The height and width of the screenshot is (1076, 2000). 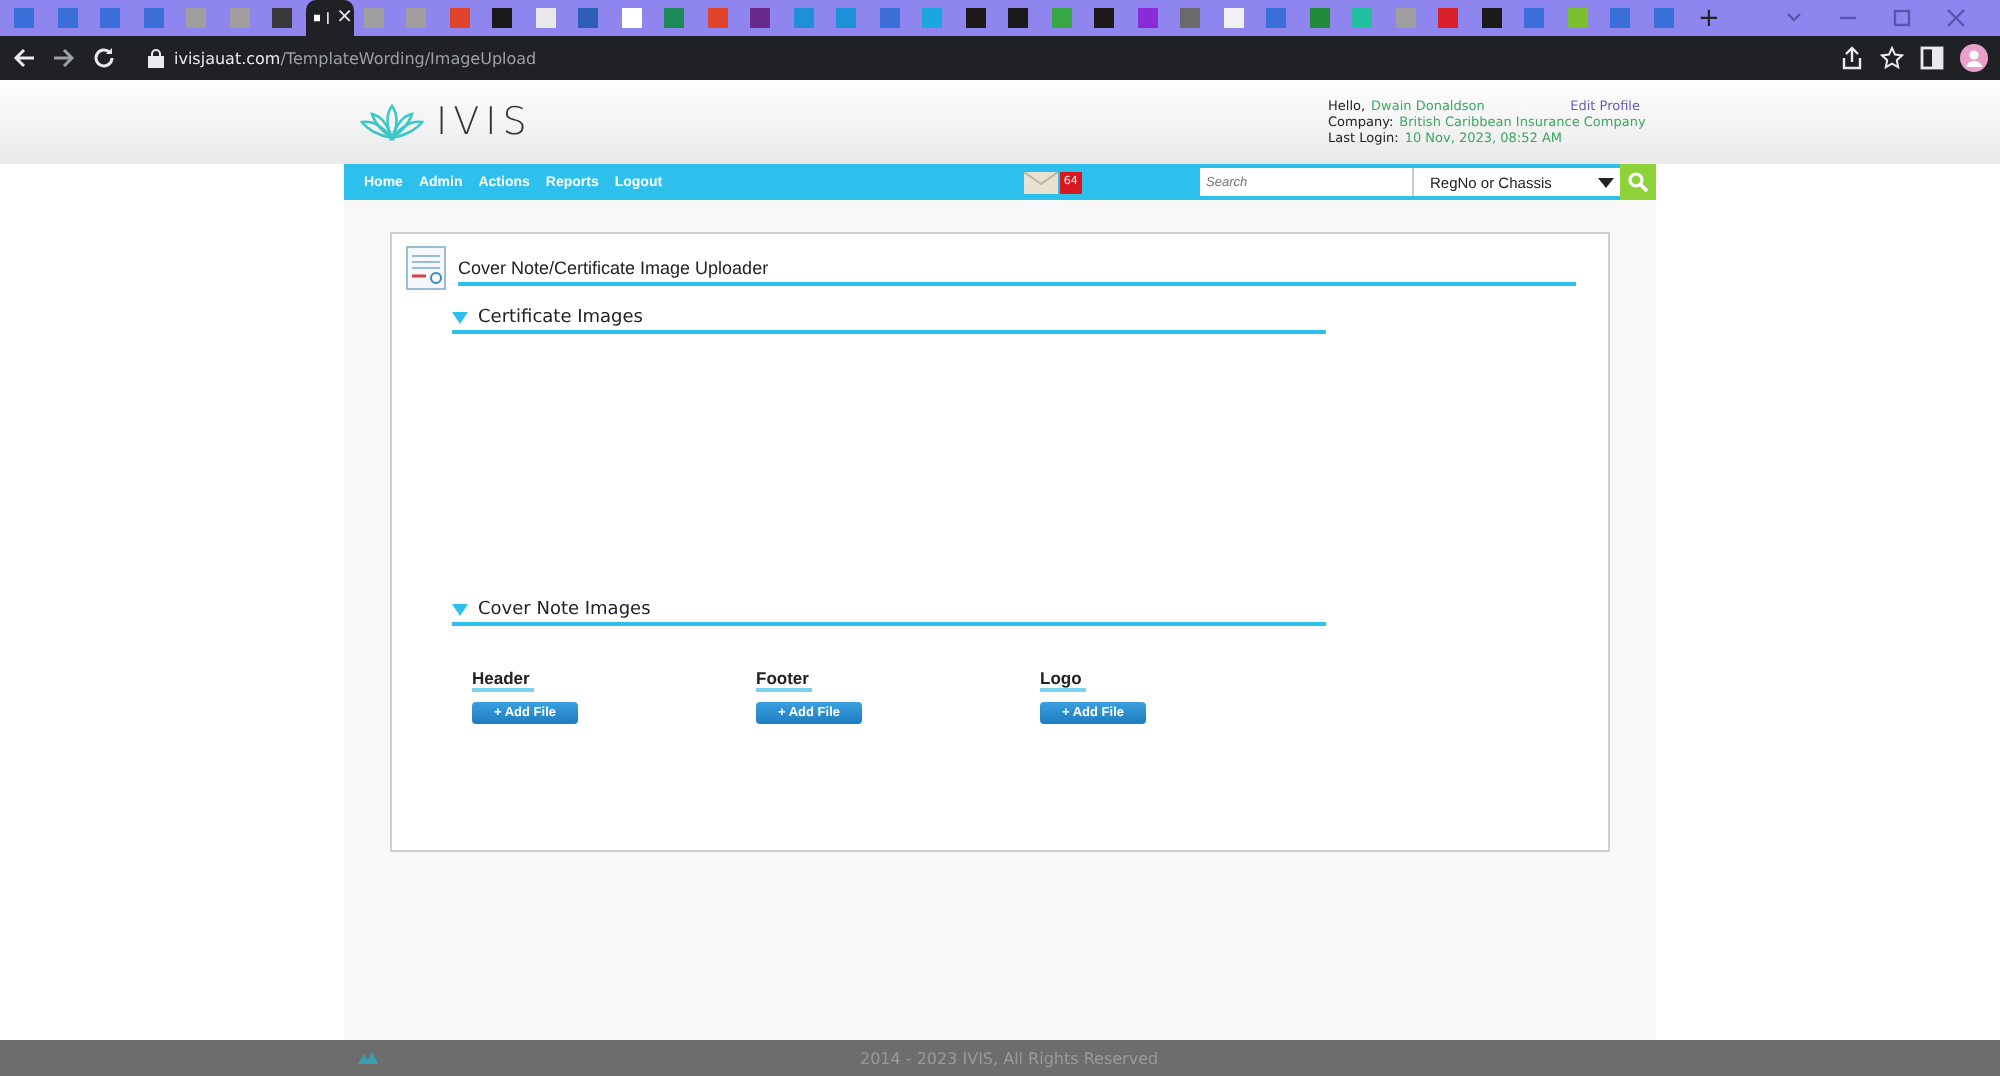 What do you see at coordinates (426, 268) in the screenshot?
I see `certificate-icon` at bounding box center [426, 268].